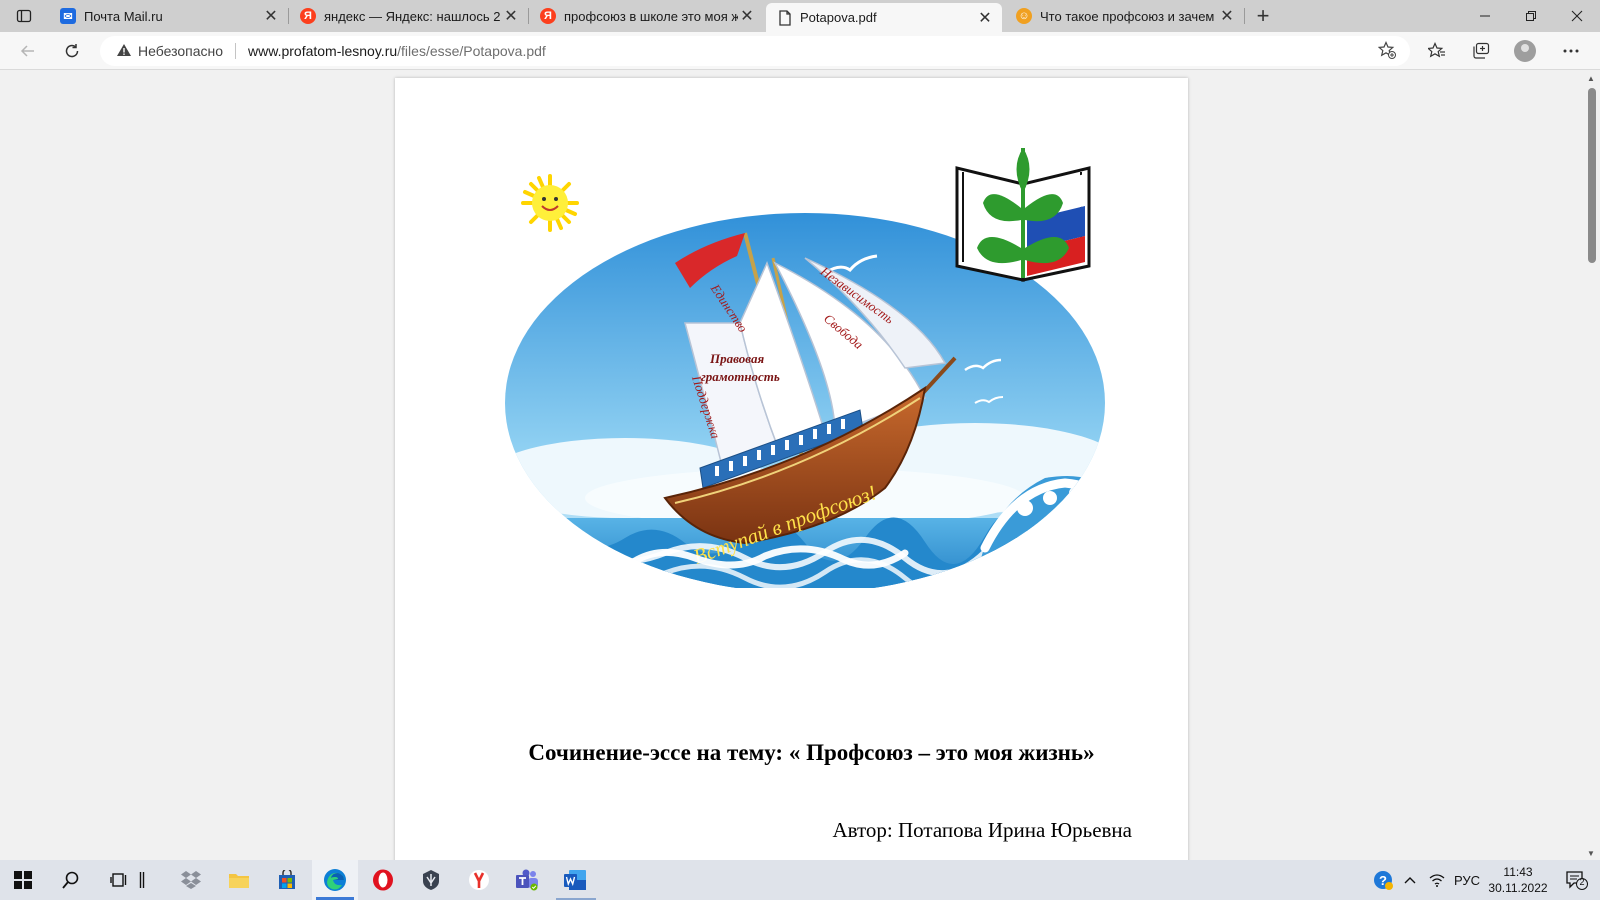 This screenshot has height=900, width=1600. I want to click on tab-actions-button, so click(24, 16).